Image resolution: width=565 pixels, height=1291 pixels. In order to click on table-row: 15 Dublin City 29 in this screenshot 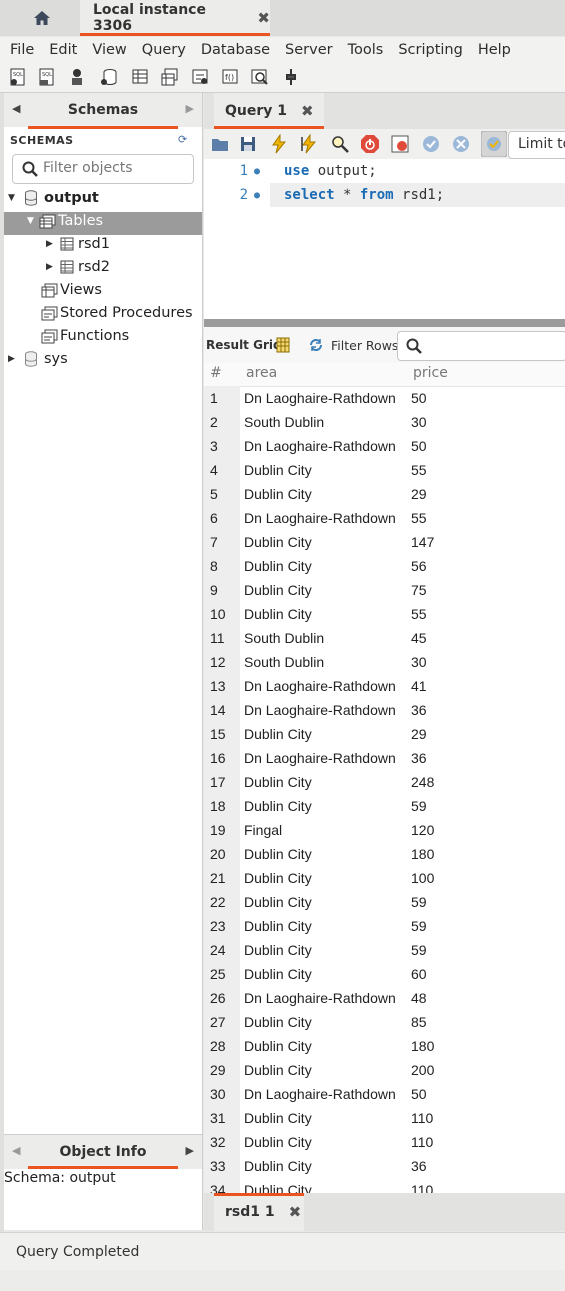, I will do `click(384, 734)`.